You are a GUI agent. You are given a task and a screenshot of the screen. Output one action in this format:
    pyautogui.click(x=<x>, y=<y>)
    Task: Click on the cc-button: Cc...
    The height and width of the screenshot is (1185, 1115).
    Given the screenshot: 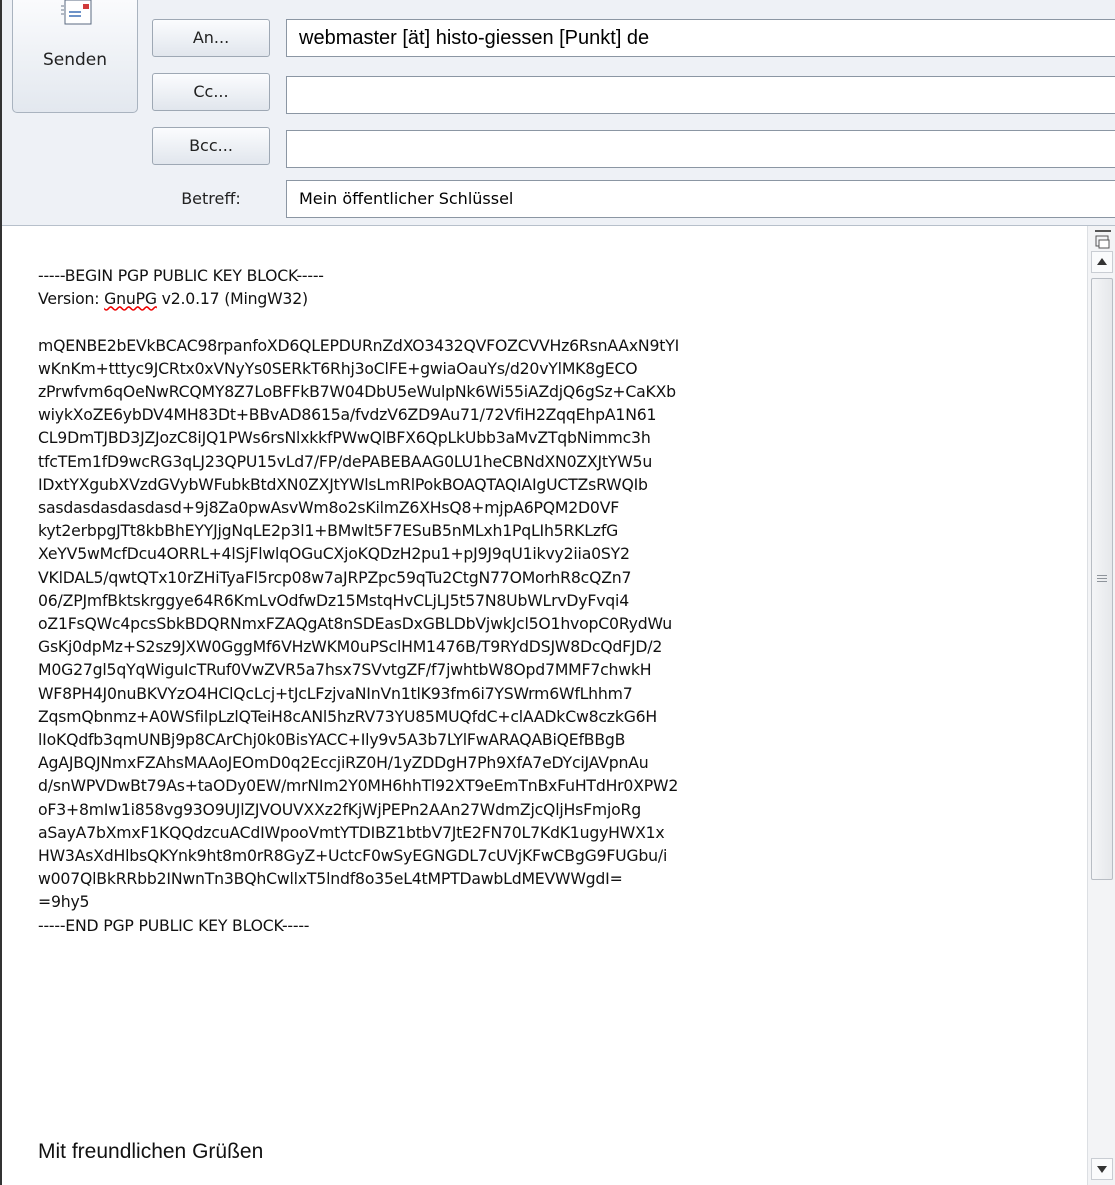 What is the action you would take?
    pyautogui.click(x=211, y=92)
    